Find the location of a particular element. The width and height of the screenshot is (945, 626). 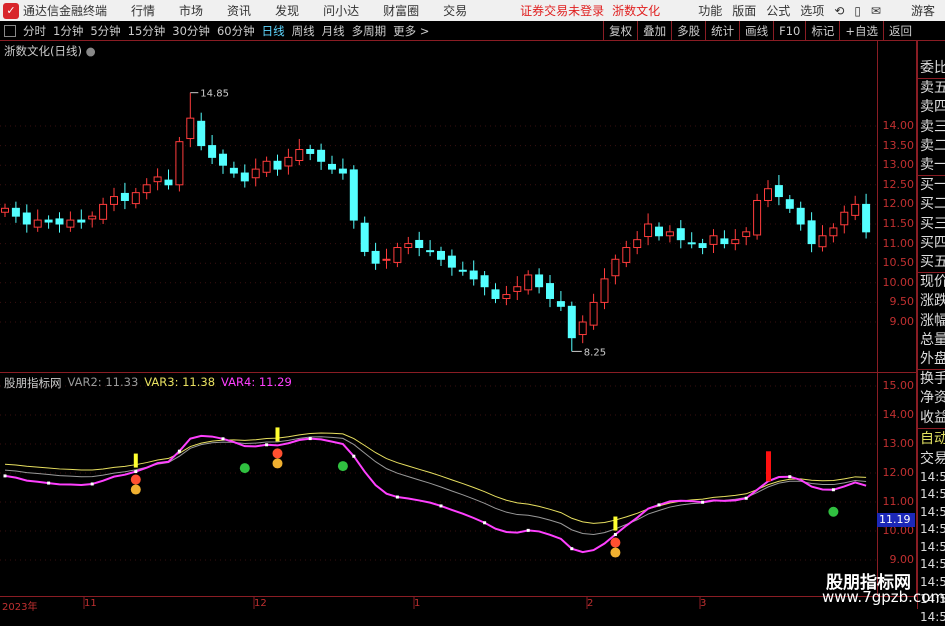

sell-signal-icon is located at coordinates (244, 468).